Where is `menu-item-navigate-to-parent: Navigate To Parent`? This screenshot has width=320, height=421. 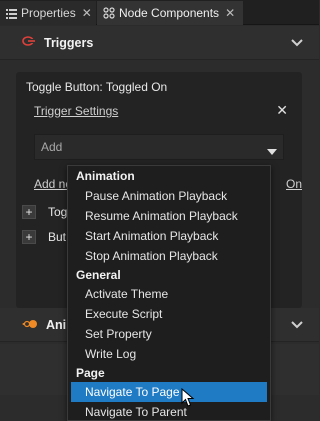
menu-item-navigate-to-parent: Navigate To Parent is located at coordinates (169, 411).